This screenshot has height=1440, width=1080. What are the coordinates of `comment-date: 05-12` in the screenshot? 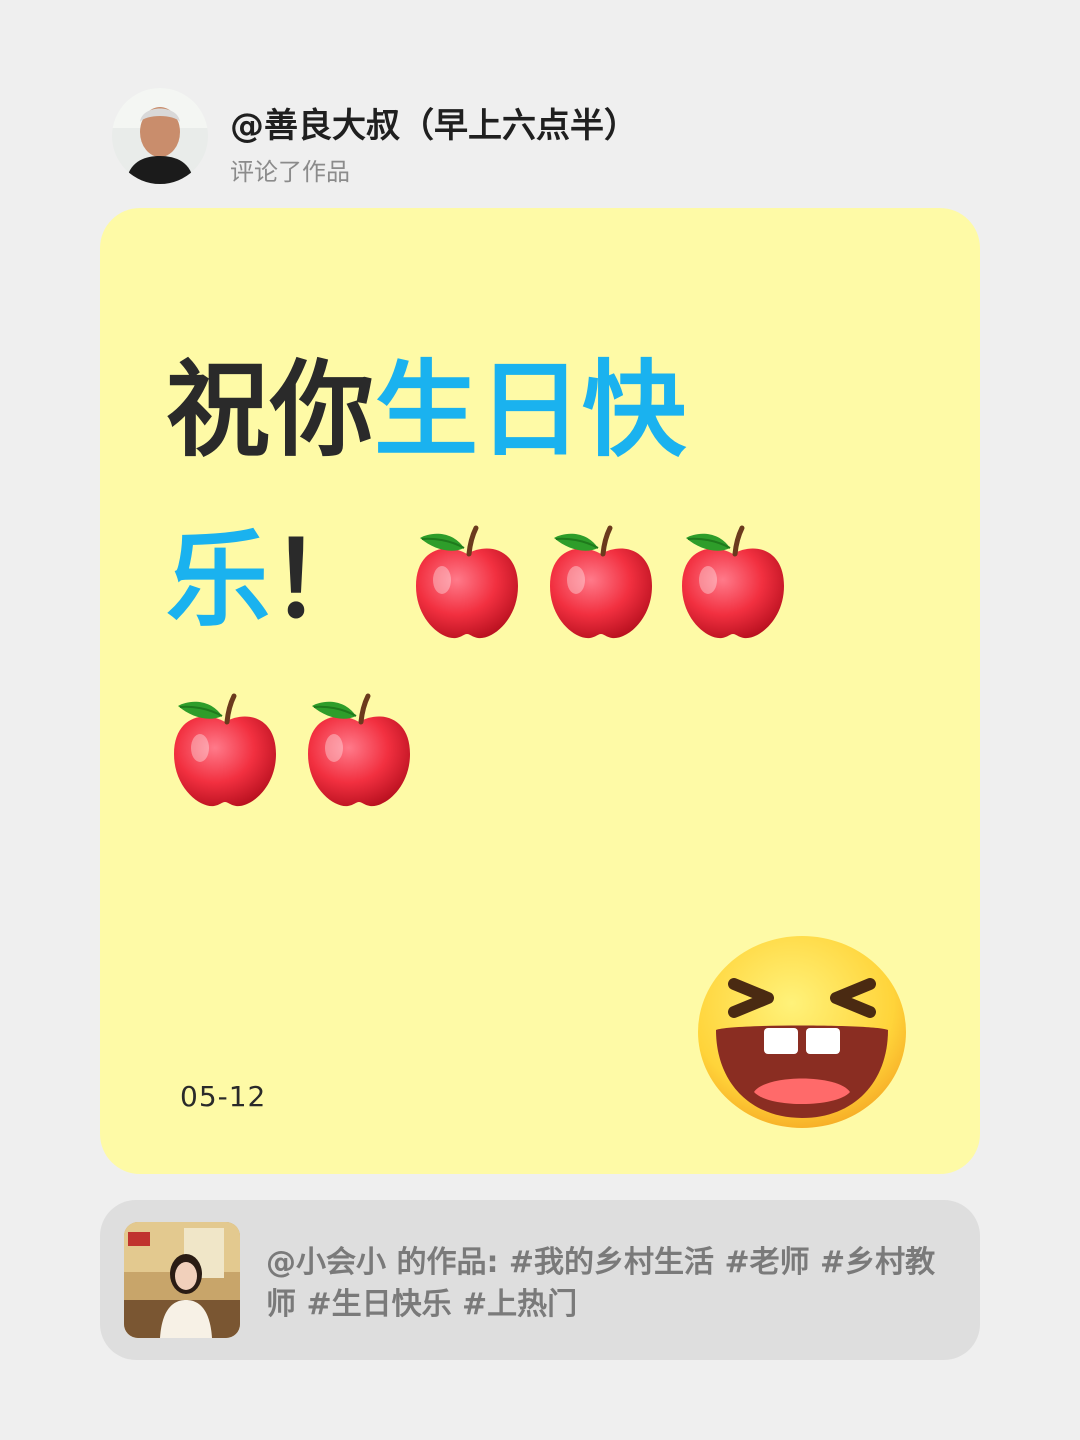 It's located at (223, 1096).